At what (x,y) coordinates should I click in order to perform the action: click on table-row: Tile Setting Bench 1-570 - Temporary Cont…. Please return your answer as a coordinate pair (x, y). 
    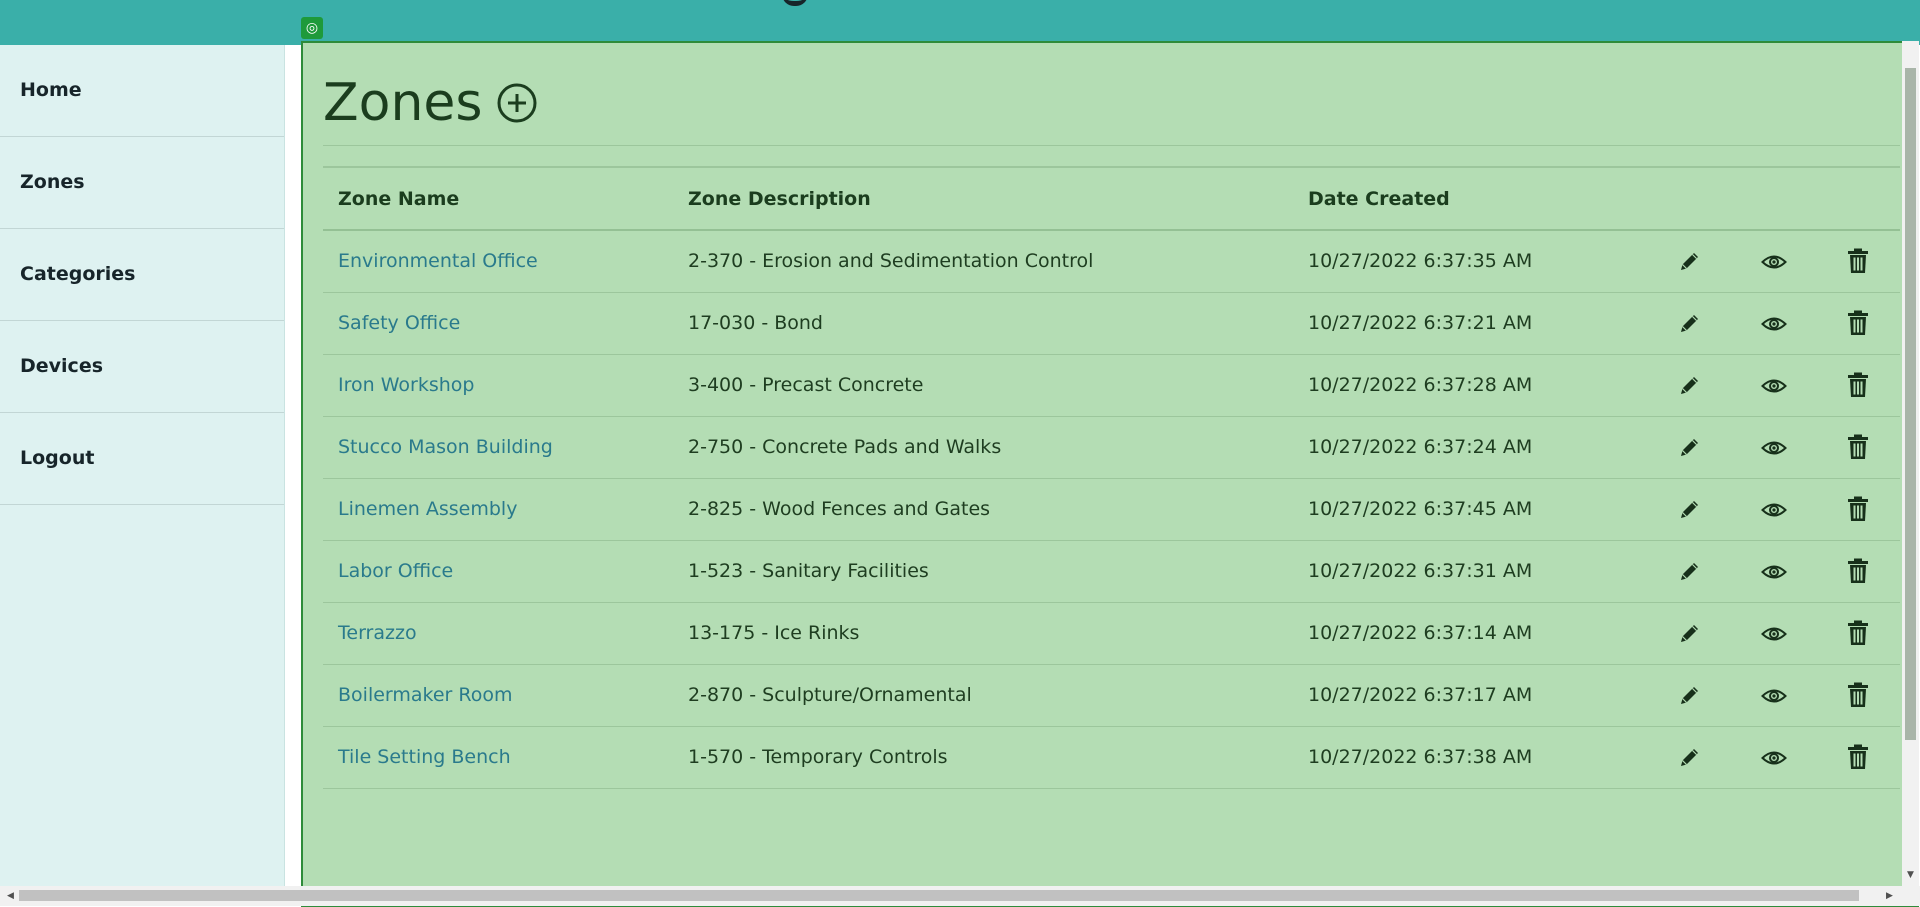
    Looking at the image, I should click on (1111, 757).